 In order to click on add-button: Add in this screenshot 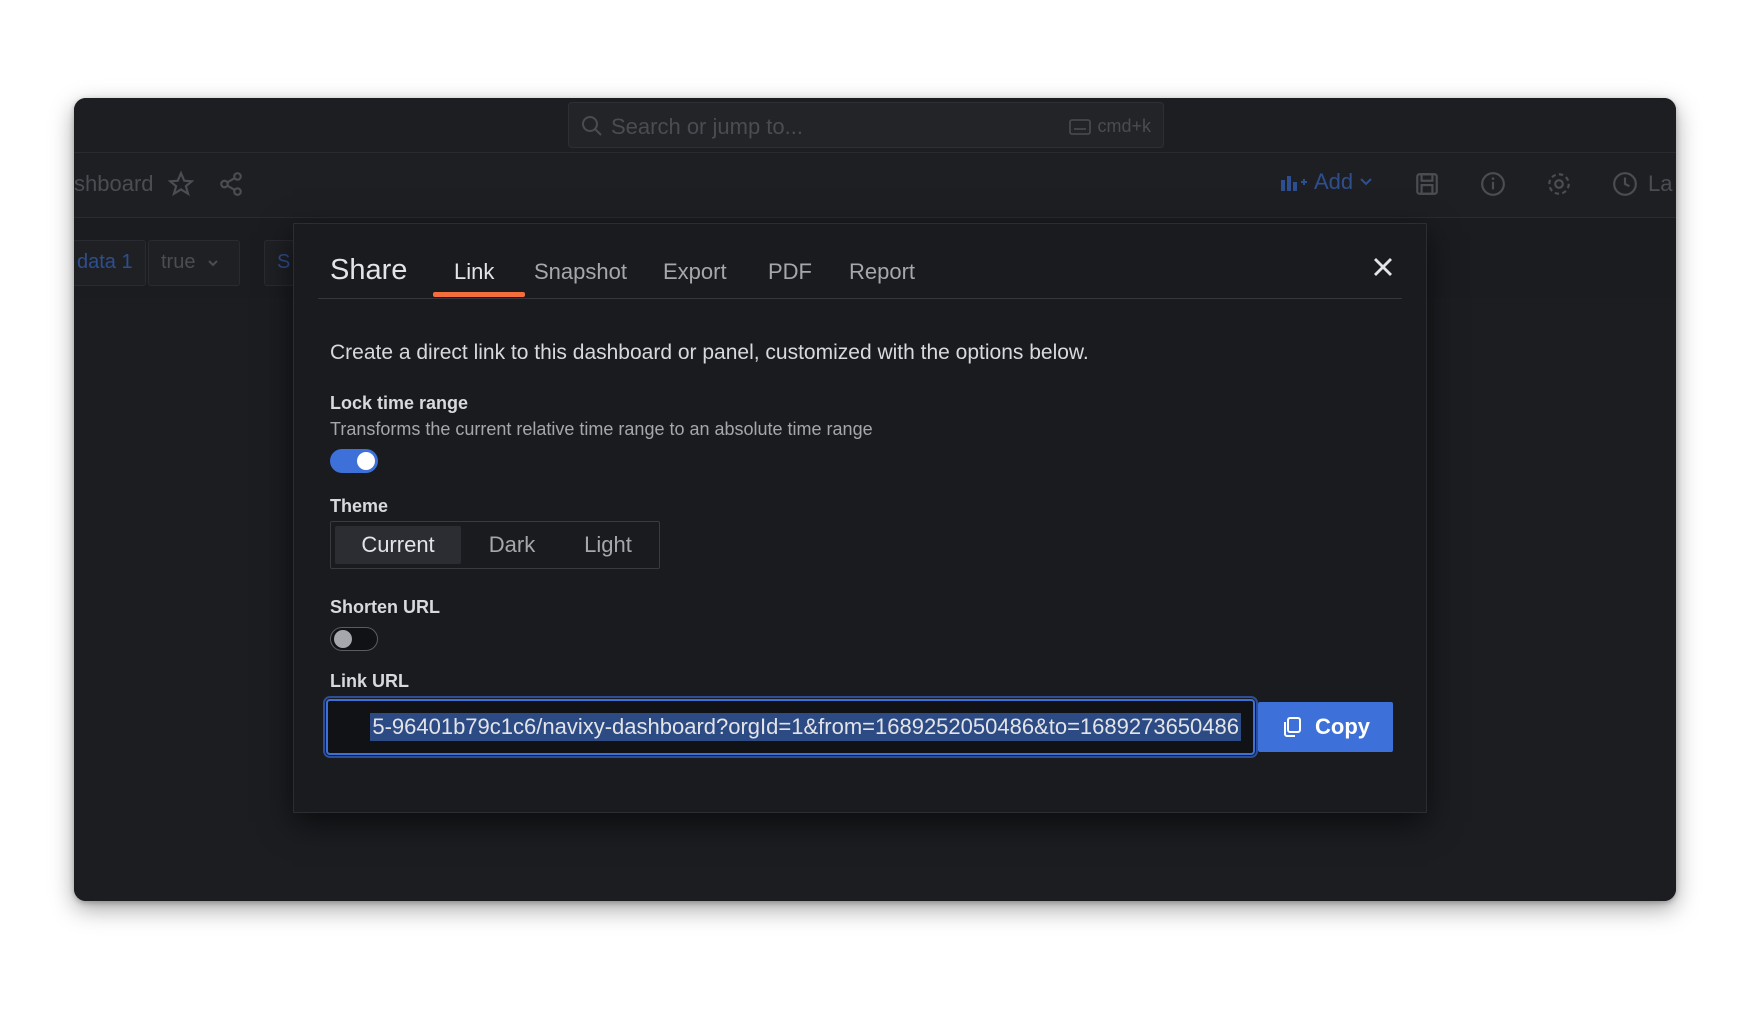, I will do `click(1326, 182)`.